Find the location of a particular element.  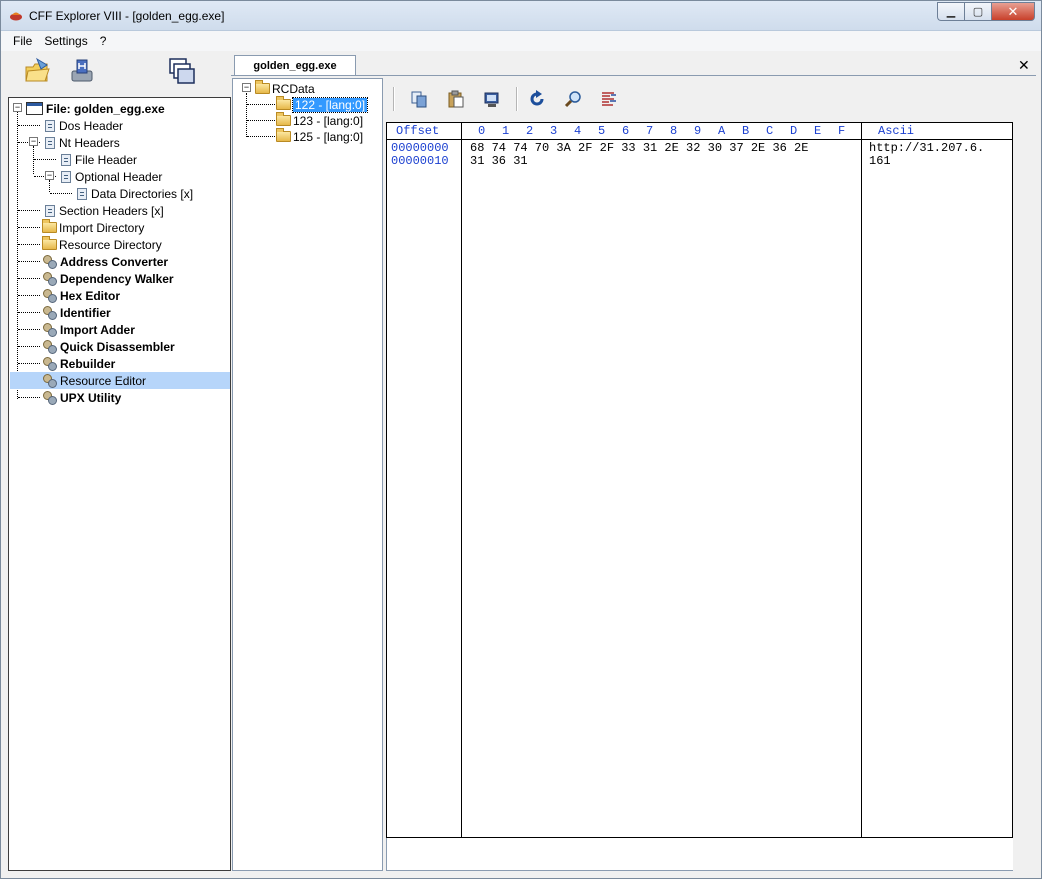

window-controls: ▁ ▢ ✕ is located at coordinates (986, 11).